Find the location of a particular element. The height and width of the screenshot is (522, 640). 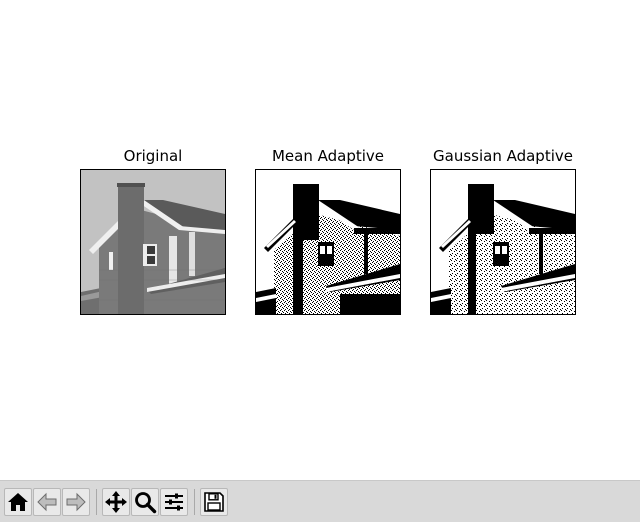

subplots-sliders-icon is located at coordinates (174, 502).